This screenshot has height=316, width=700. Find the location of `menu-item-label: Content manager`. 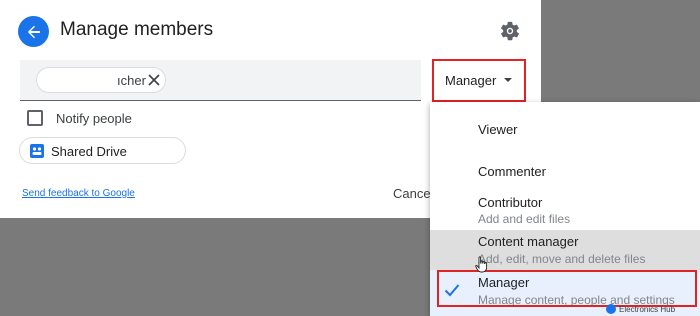

menu-item-label: Content manager is located at coordinates (528, 241).